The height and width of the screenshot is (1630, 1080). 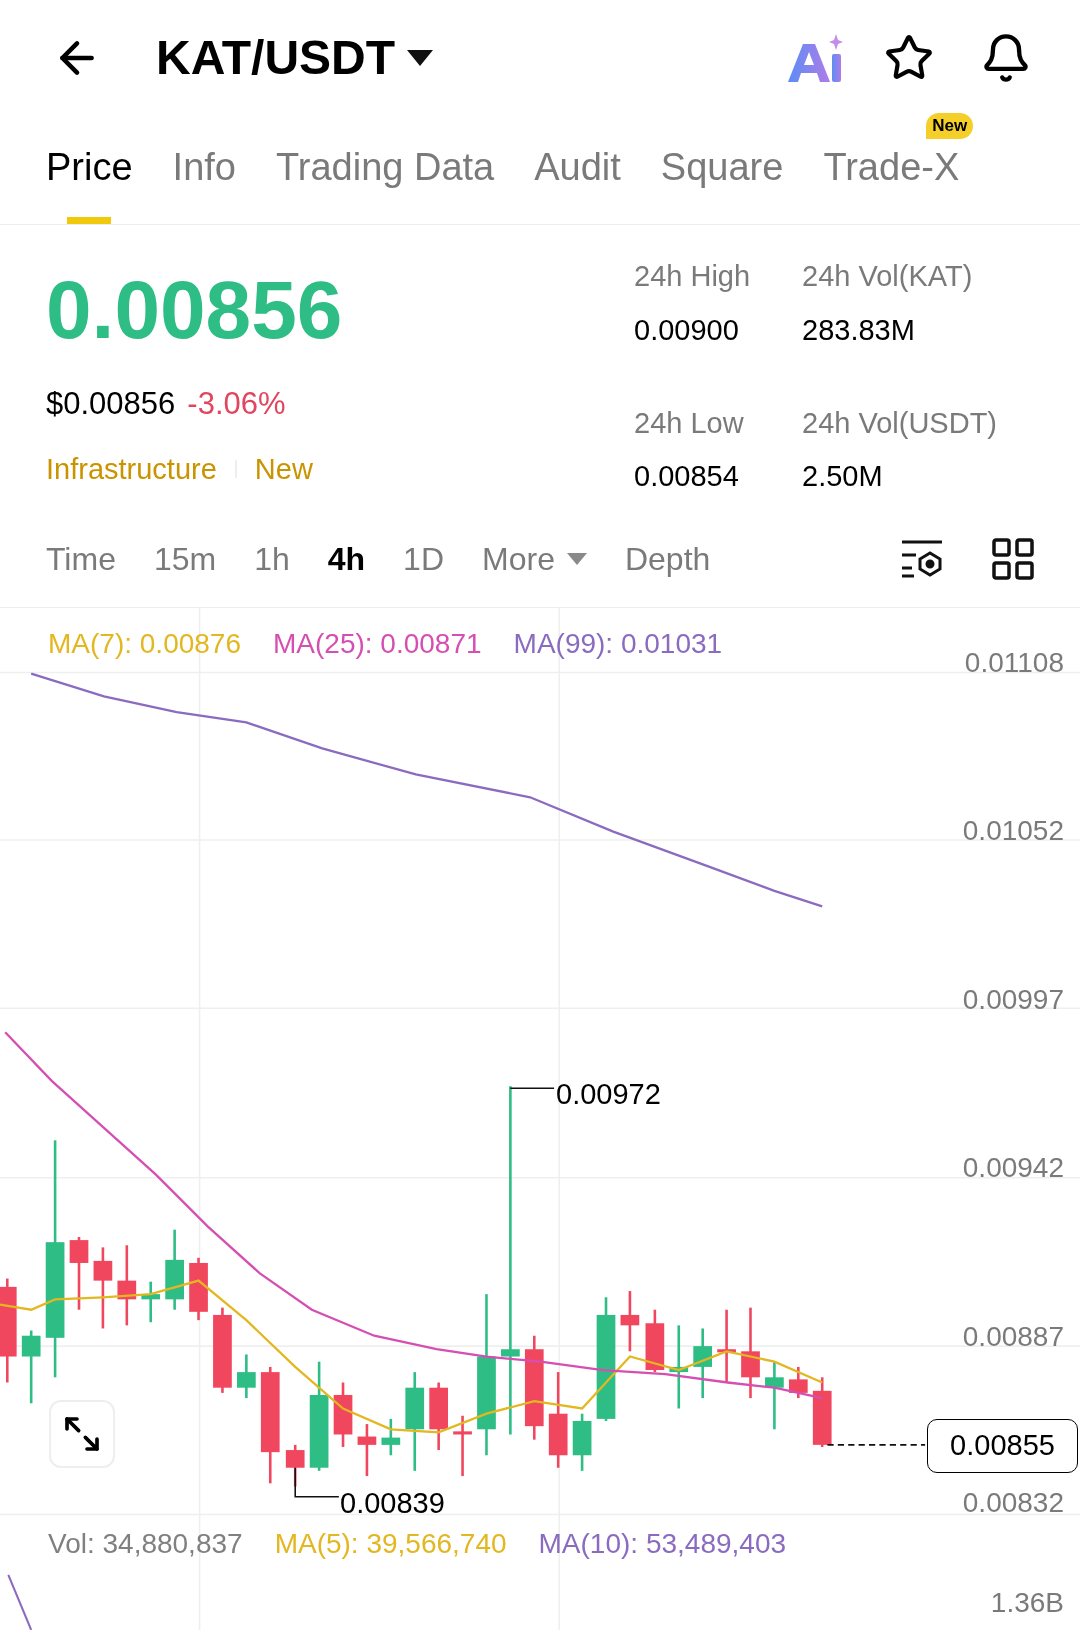 I want to click on volume-axis-label: 1.36B, so click(x=1027, y=1603).